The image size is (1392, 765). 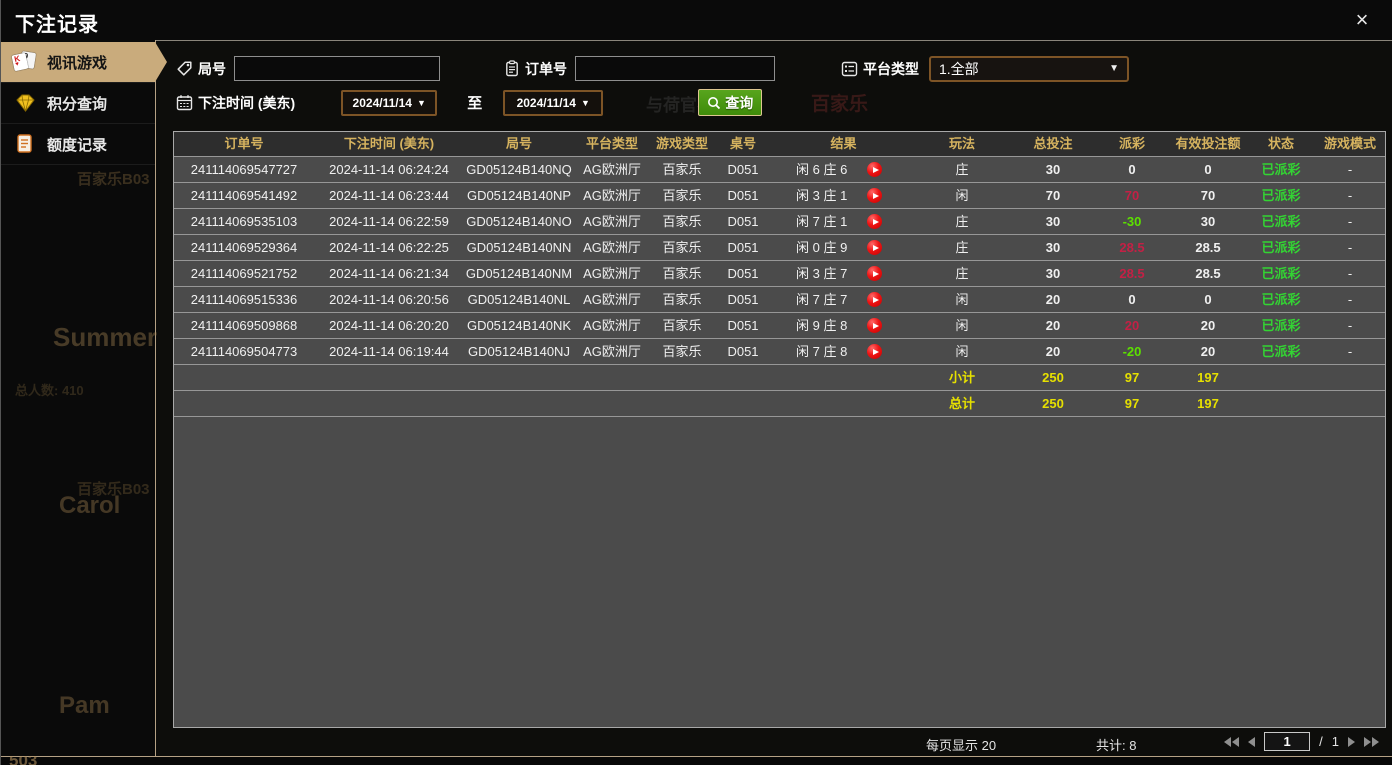 What do you see at coordinates (519, 351) in the screenshot?
I see `cell-round-number: GD05124B140NJ` at bounding box center [519, 351].